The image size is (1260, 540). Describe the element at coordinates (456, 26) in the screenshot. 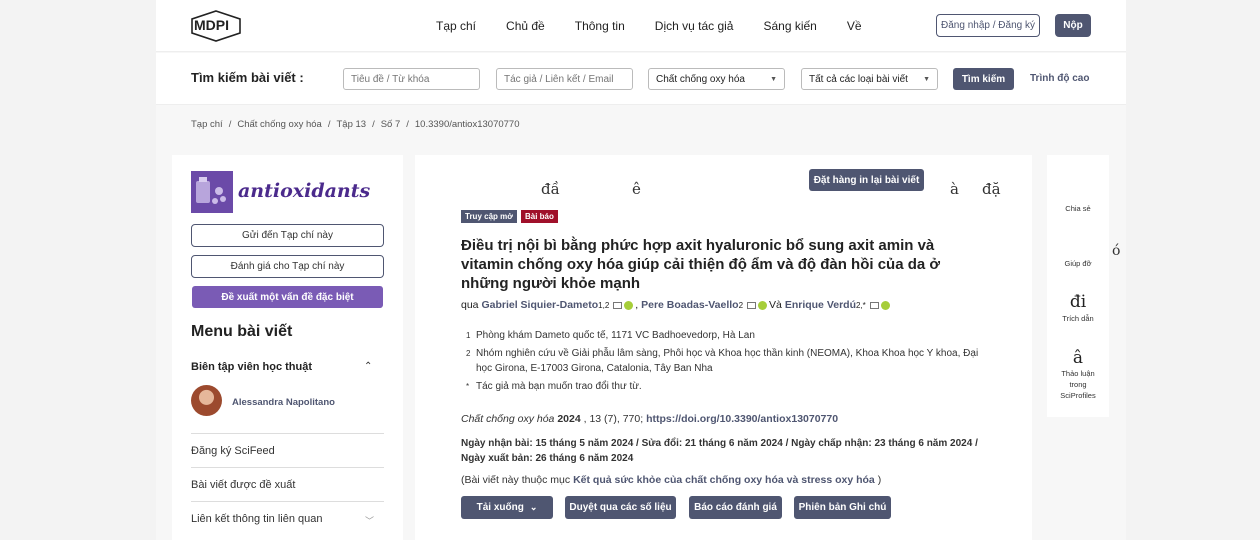

I see `nav-journals: Tạp chí` at that location.